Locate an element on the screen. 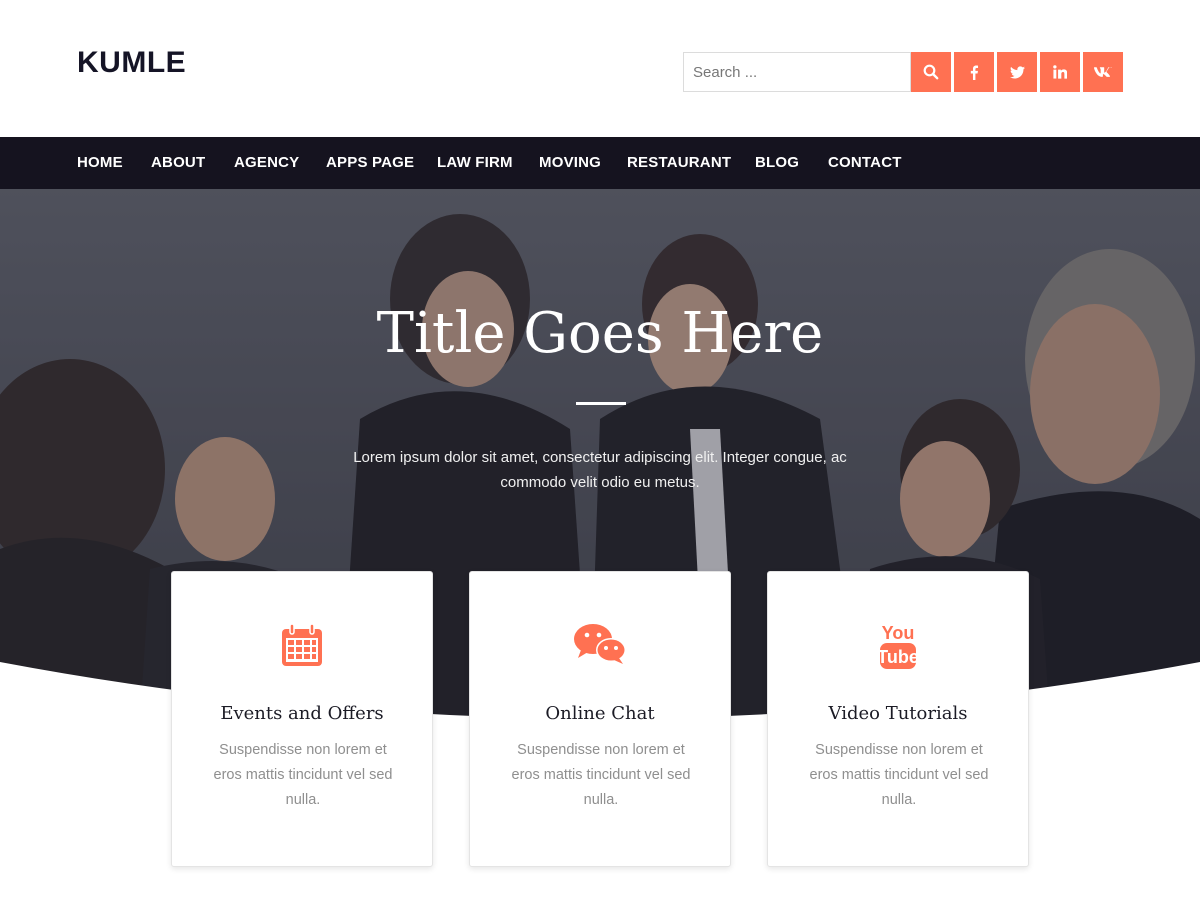 The height and width of the screenshot is (900, 1200). youtube-icon: You Tube is located at coordinates (898, 647).